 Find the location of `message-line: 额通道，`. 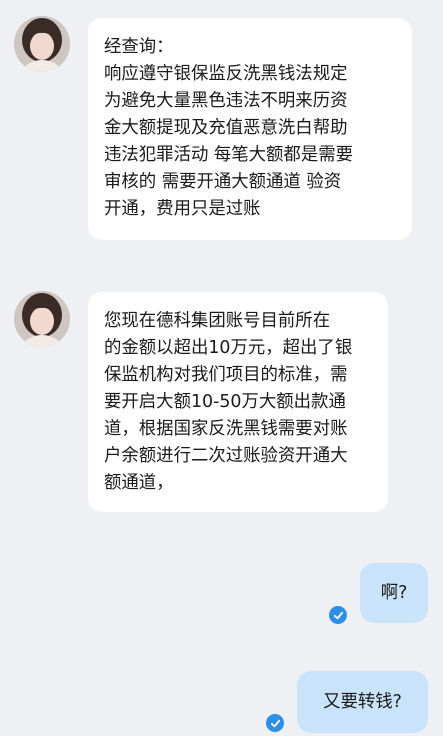

message-line: 额通道， is located at coordinates (139, 483).